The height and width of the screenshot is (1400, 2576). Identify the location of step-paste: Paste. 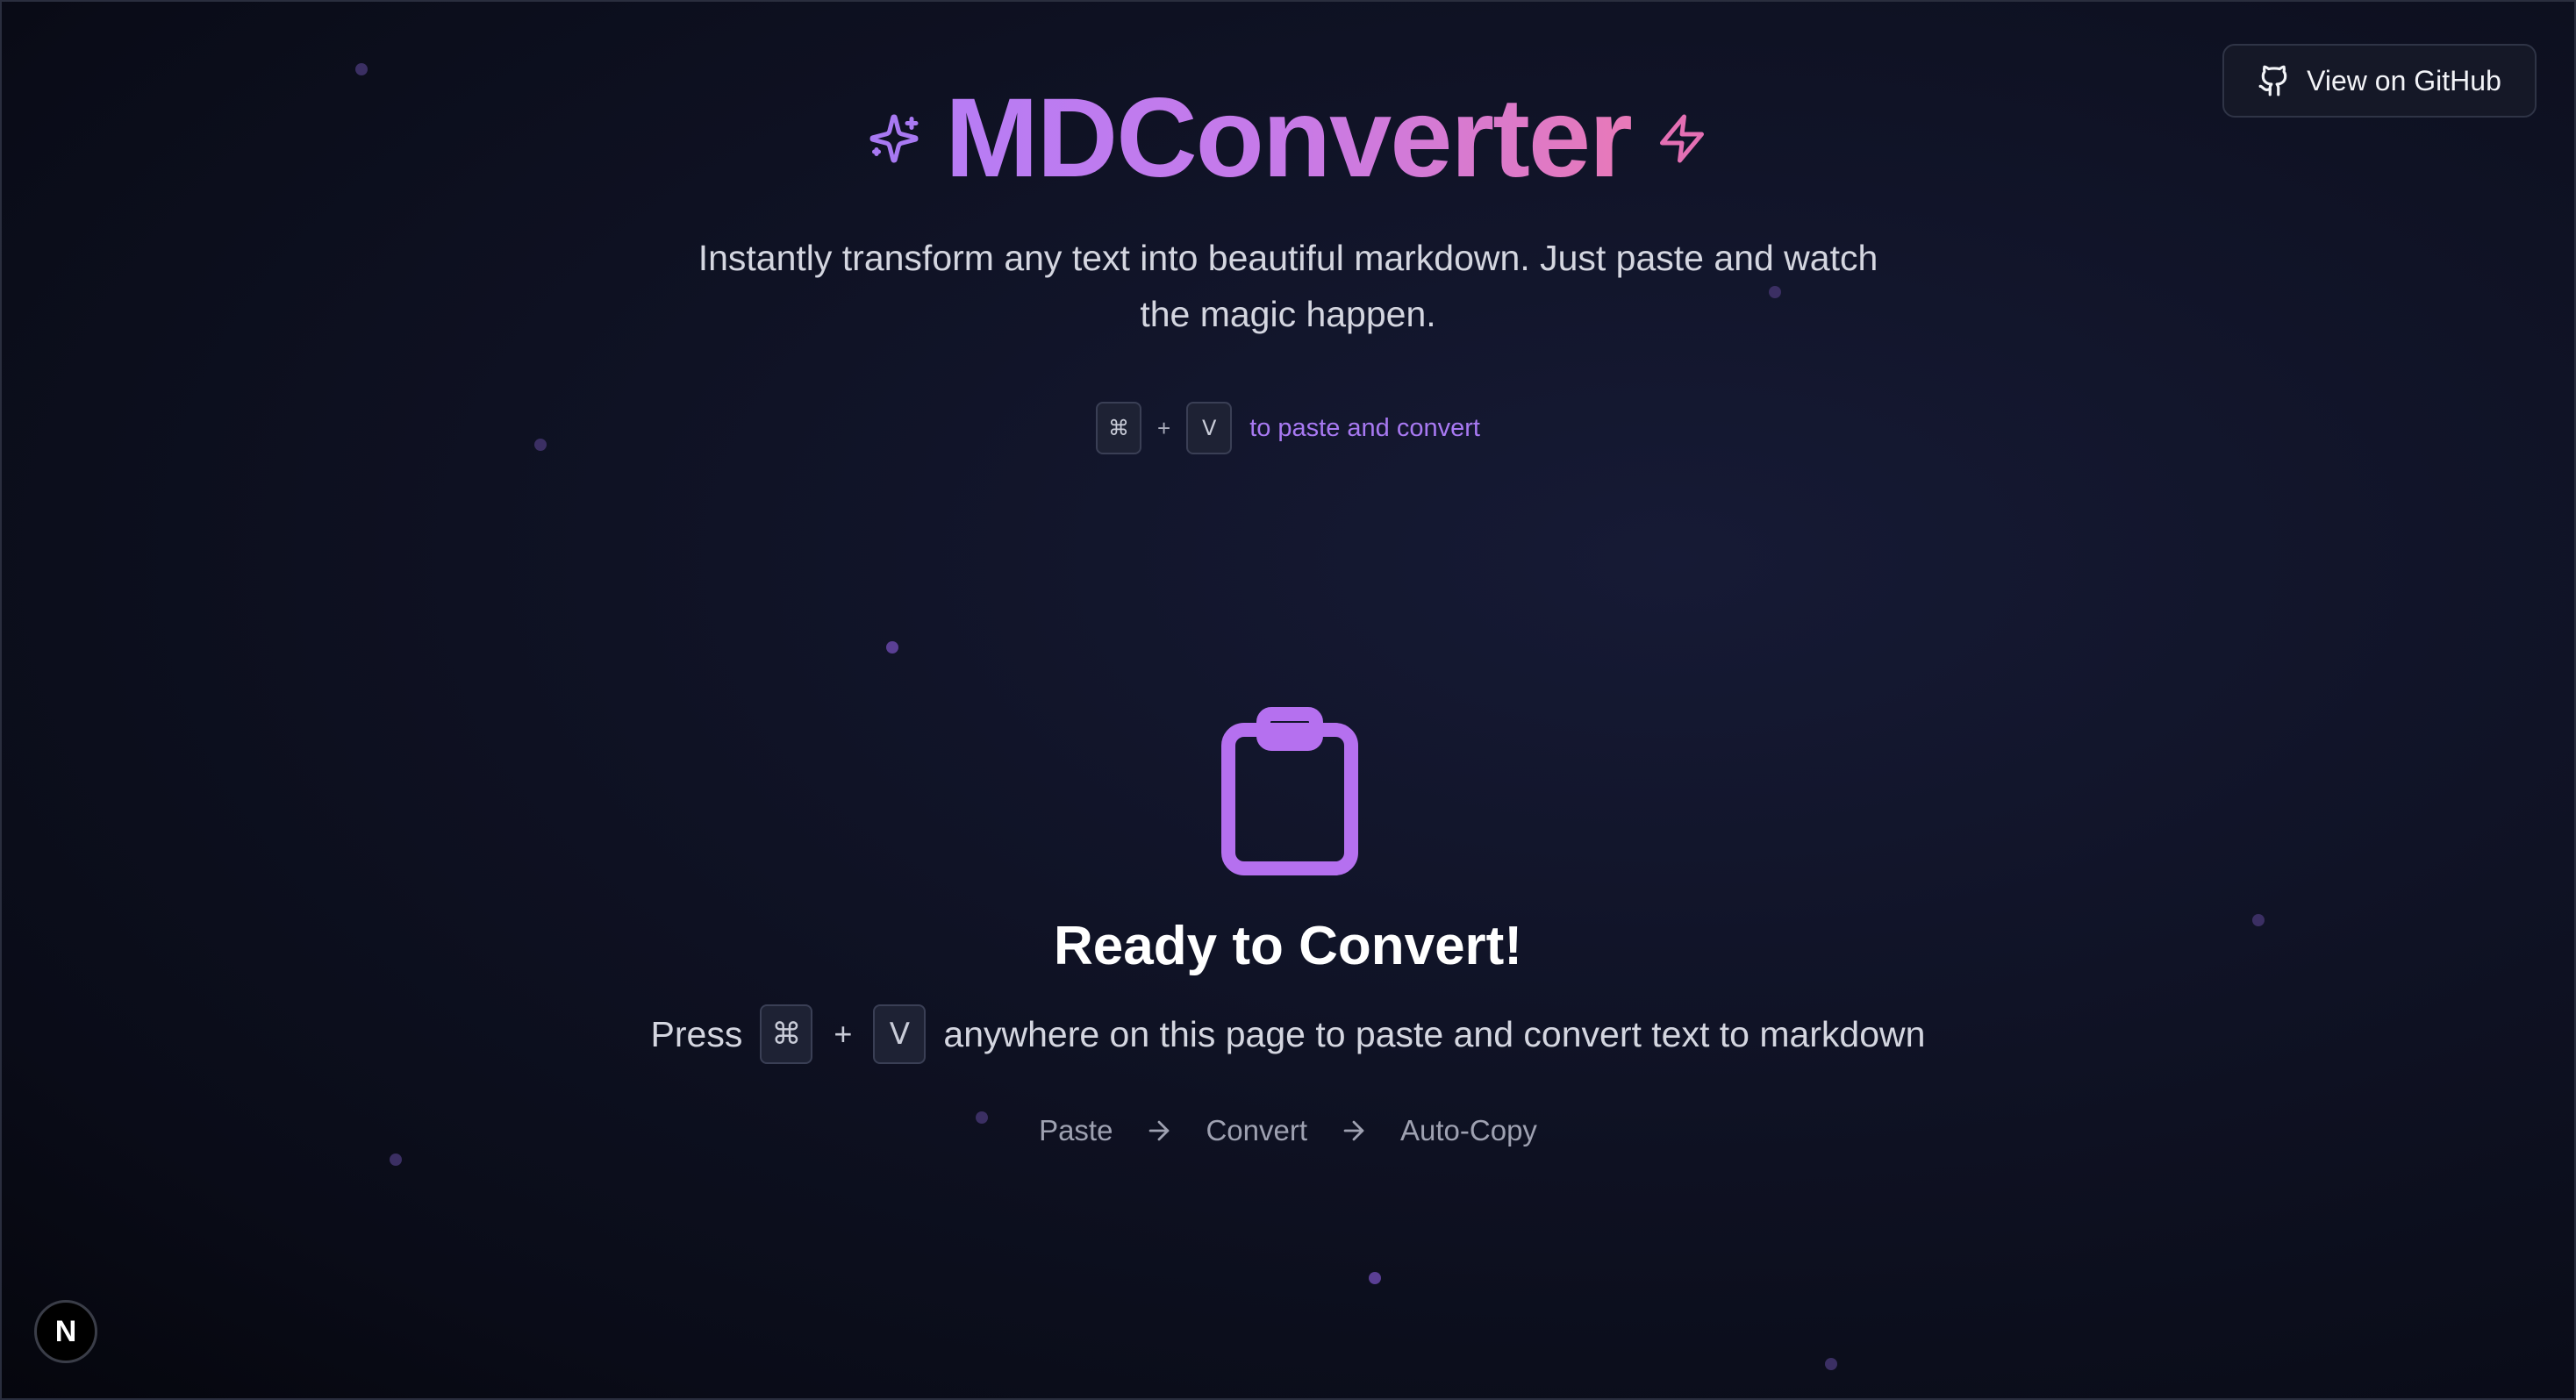
(1076, 1130).